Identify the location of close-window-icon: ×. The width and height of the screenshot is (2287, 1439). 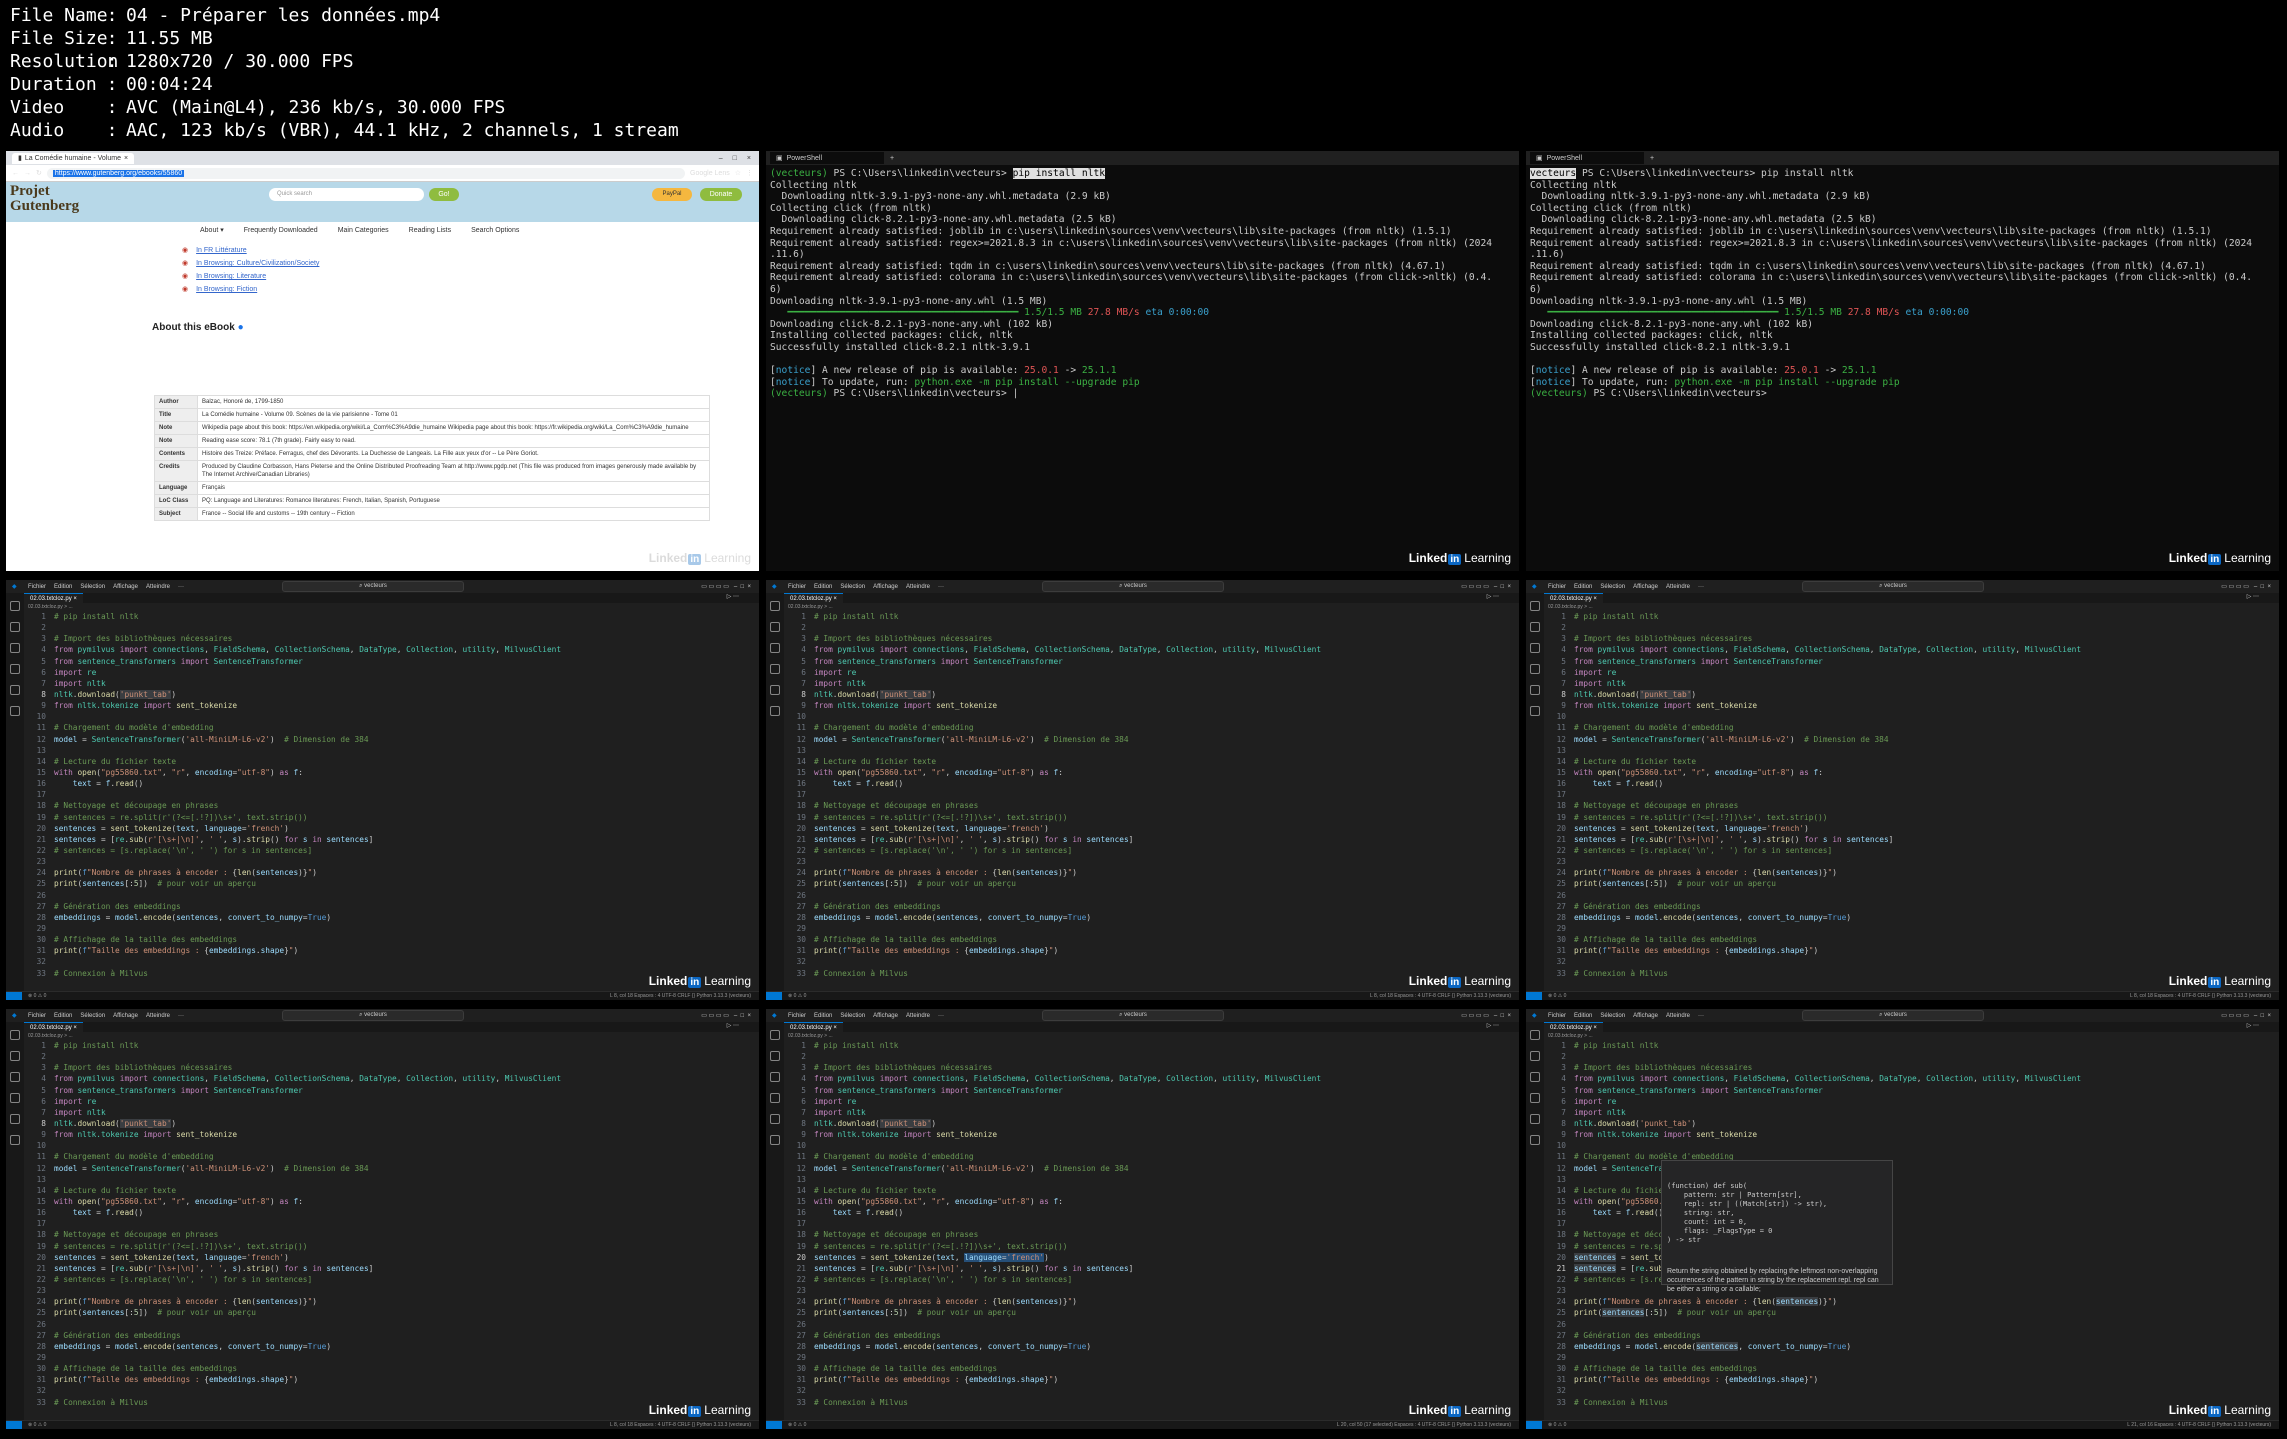
(749, 158).